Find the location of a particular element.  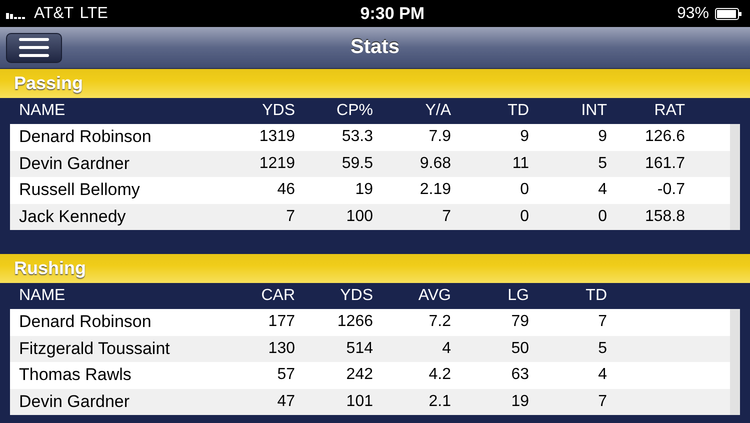

table-cell-text: 1219 is located at coordinates (276, 163).